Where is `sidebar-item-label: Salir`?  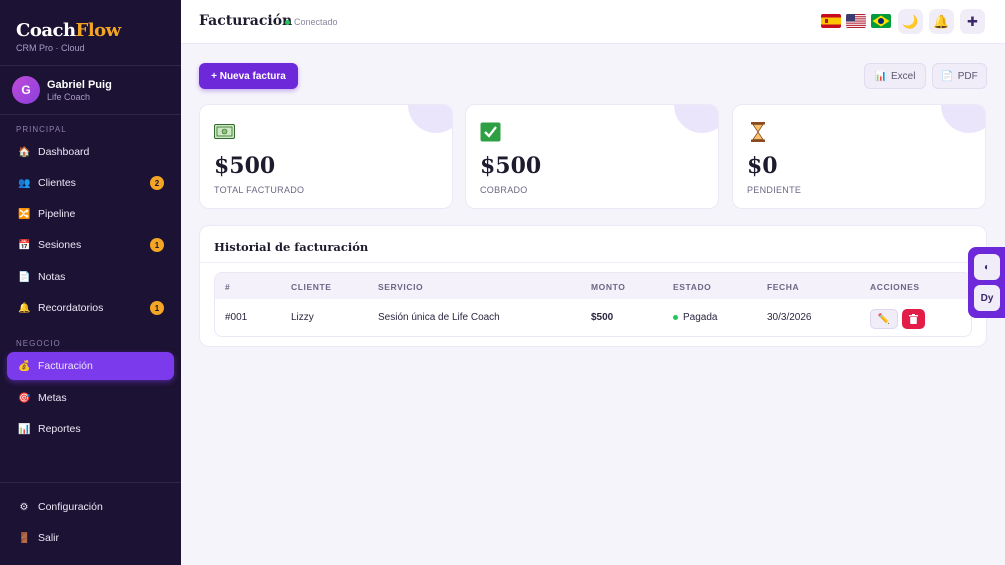
sidebar-item-label: Salir is located at coordinates (49, 538).